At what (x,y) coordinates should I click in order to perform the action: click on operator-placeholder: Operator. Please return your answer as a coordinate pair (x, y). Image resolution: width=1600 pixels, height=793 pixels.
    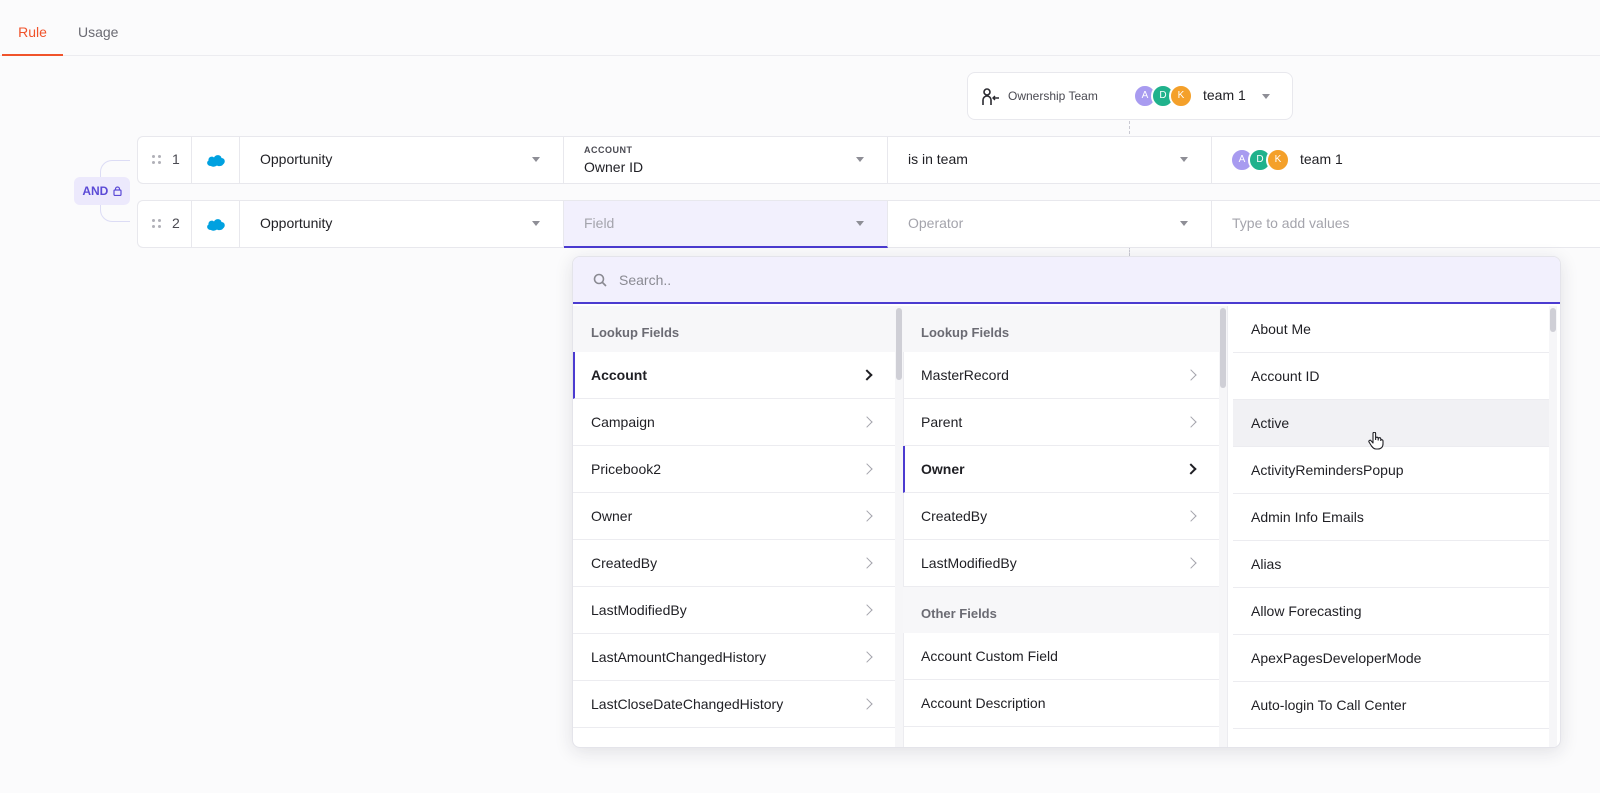
    Looking at the image, I should click on (936, 223).